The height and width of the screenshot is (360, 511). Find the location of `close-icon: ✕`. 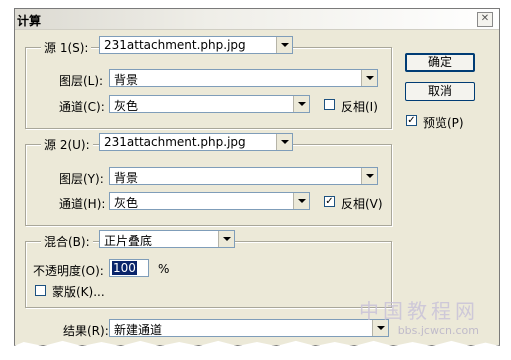

close-icon: ✕ is located at coordinates (485, 19).